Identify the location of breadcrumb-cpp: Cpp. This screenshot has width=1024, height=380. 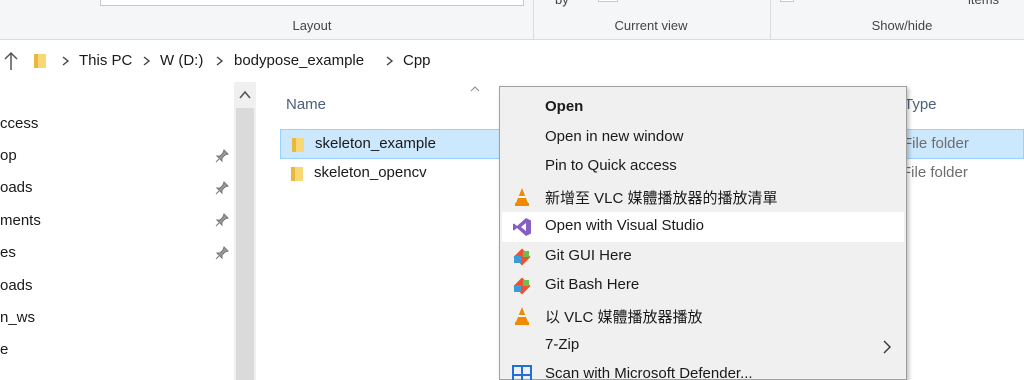
(417, 60).